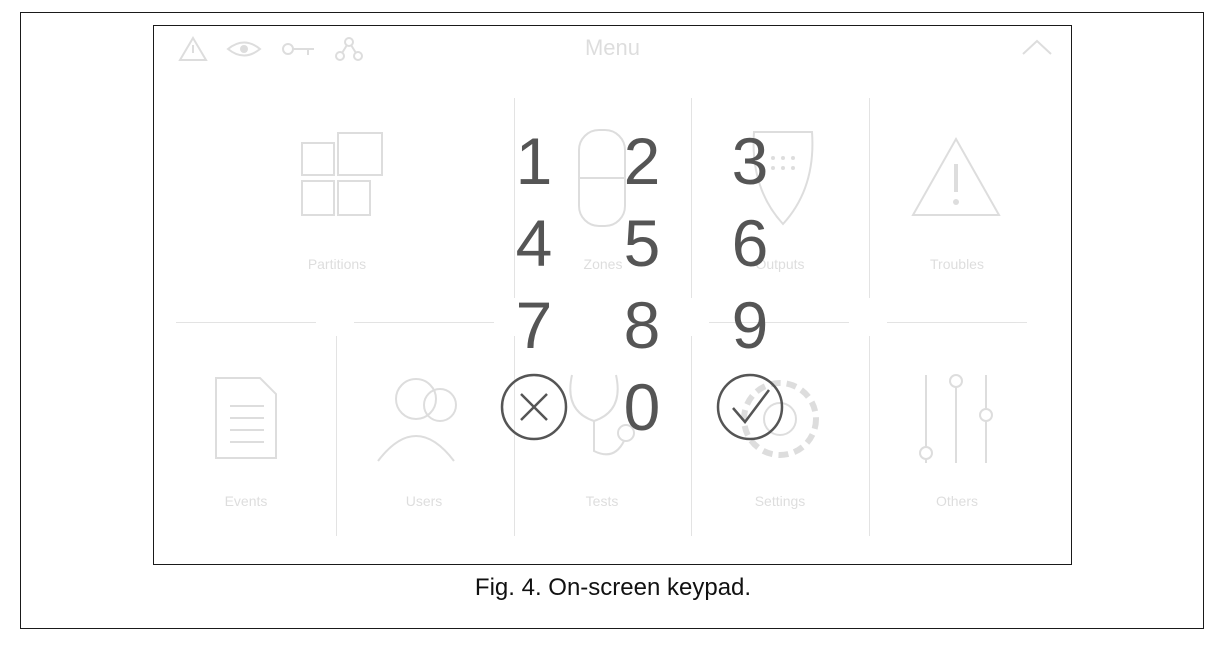 This screenshot has width=1226, height=645. I want to click on key-8: 8, so click(642, 325).